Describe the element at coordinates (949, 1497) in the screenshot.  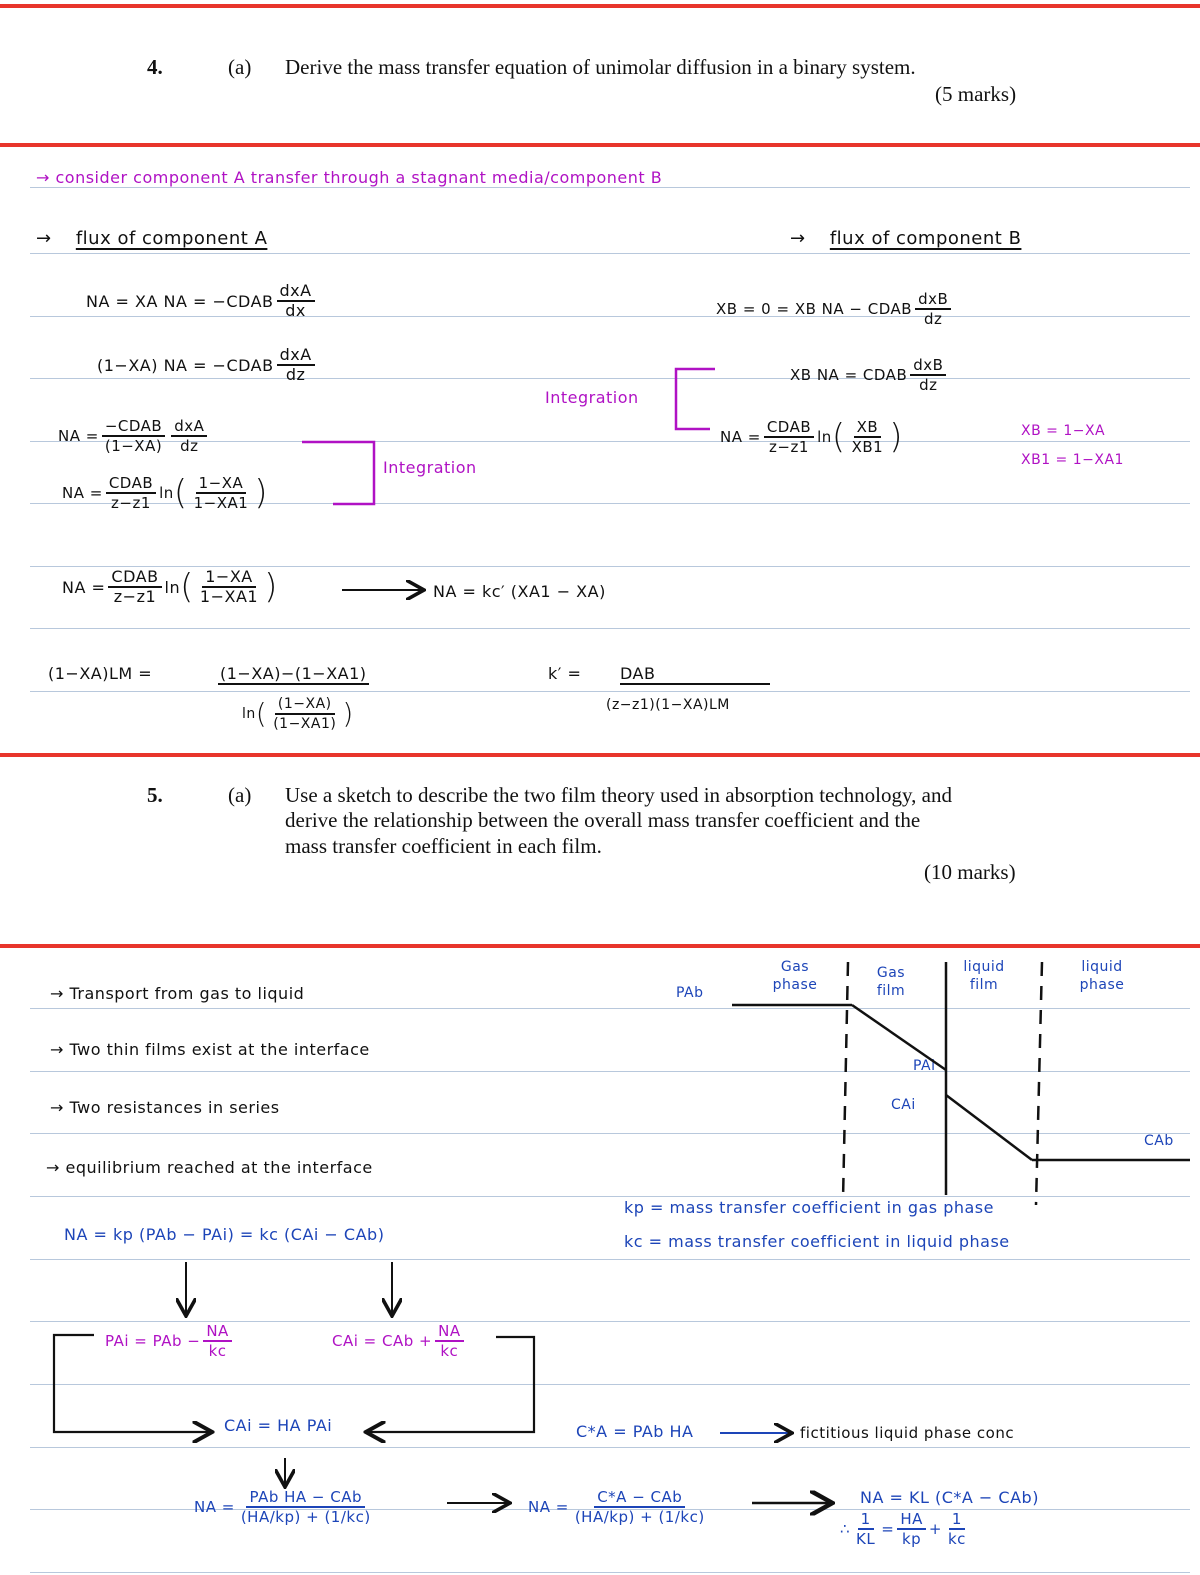
I see `equation-na-kl: NA = KL (C*A − CAb)` at that location.